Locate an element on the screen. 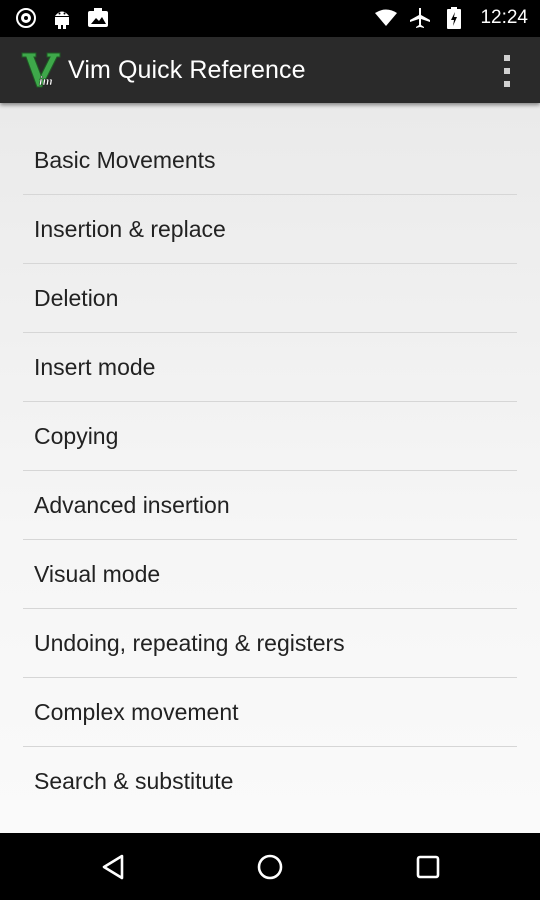 The width and height of the screenshot is (540, 900). airplane-icon is located at coordinates (420, 18).